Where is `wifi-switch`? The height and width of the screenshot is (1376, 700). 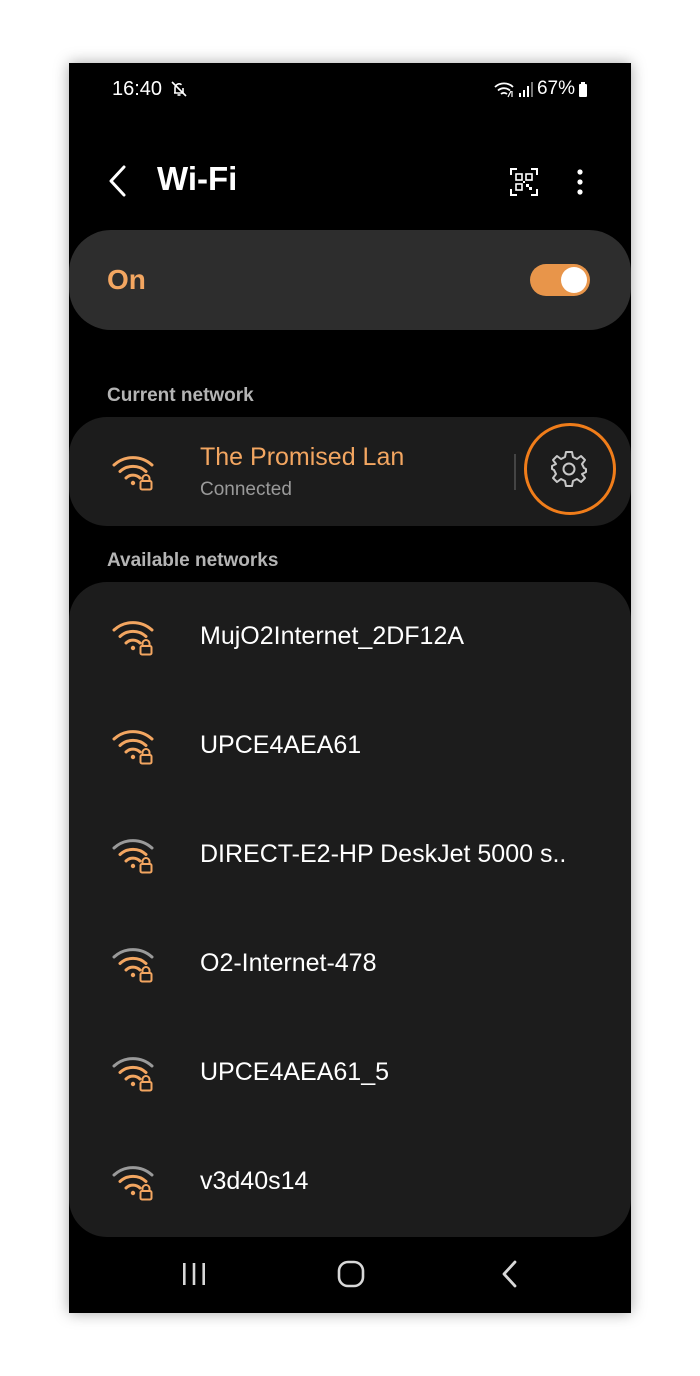 wifi-switch is located at coordinates (560, 280).